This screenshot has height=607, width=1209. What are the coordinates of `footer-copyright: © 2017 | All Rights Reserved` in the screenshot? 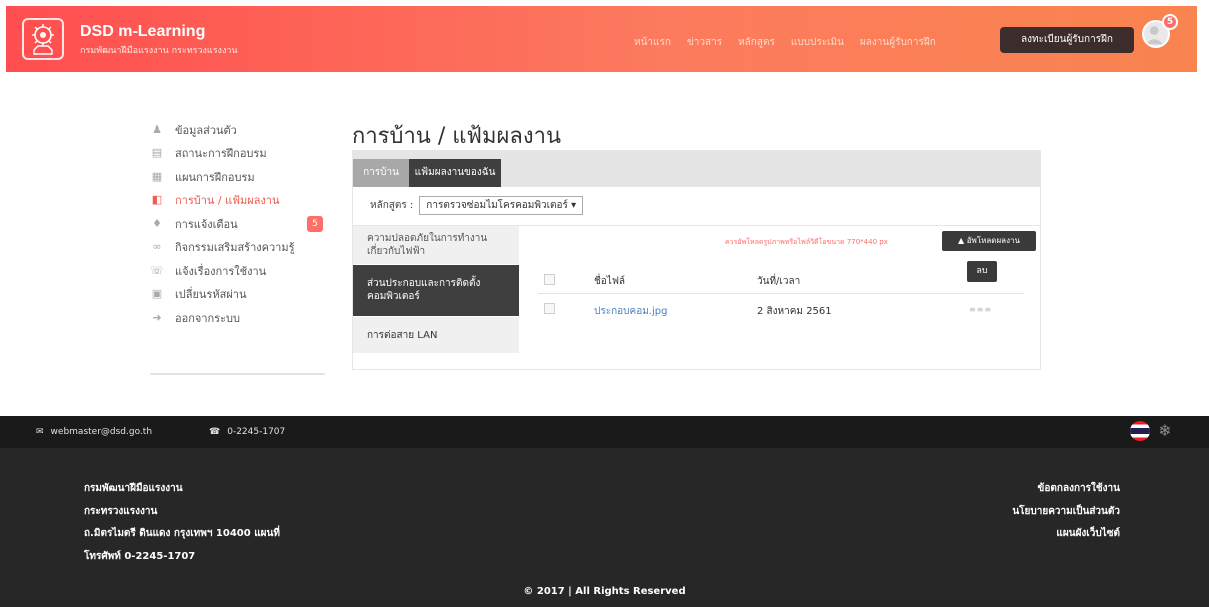 It's located at (604, 591).